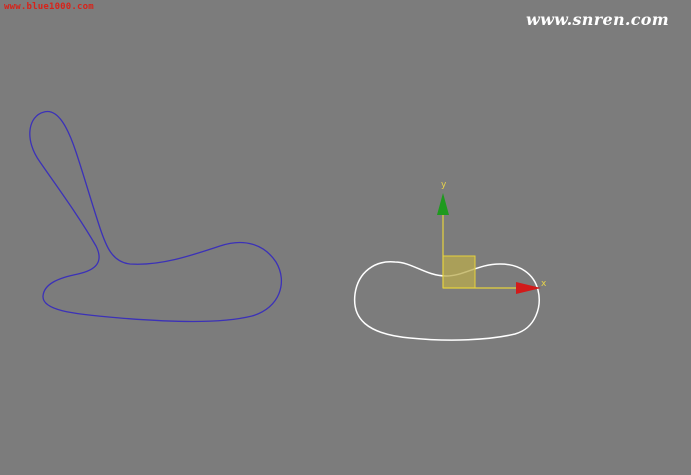 This screenshot has height=475, width=691. What do you see at coordinates (528, 288) in the screenshot?
I see `x-axis-arrow` at bounding box center [528, 288].